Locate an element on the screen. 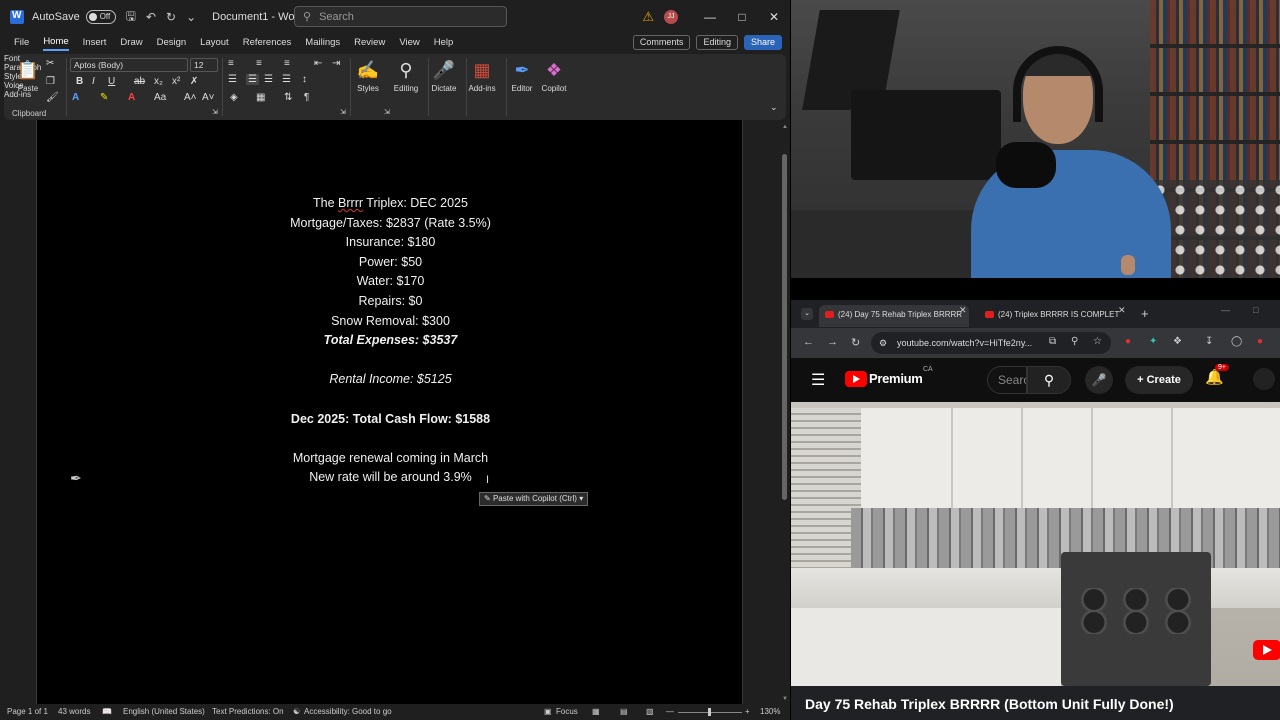  addins-button: Add-ins is located at coordinates (482, 88).